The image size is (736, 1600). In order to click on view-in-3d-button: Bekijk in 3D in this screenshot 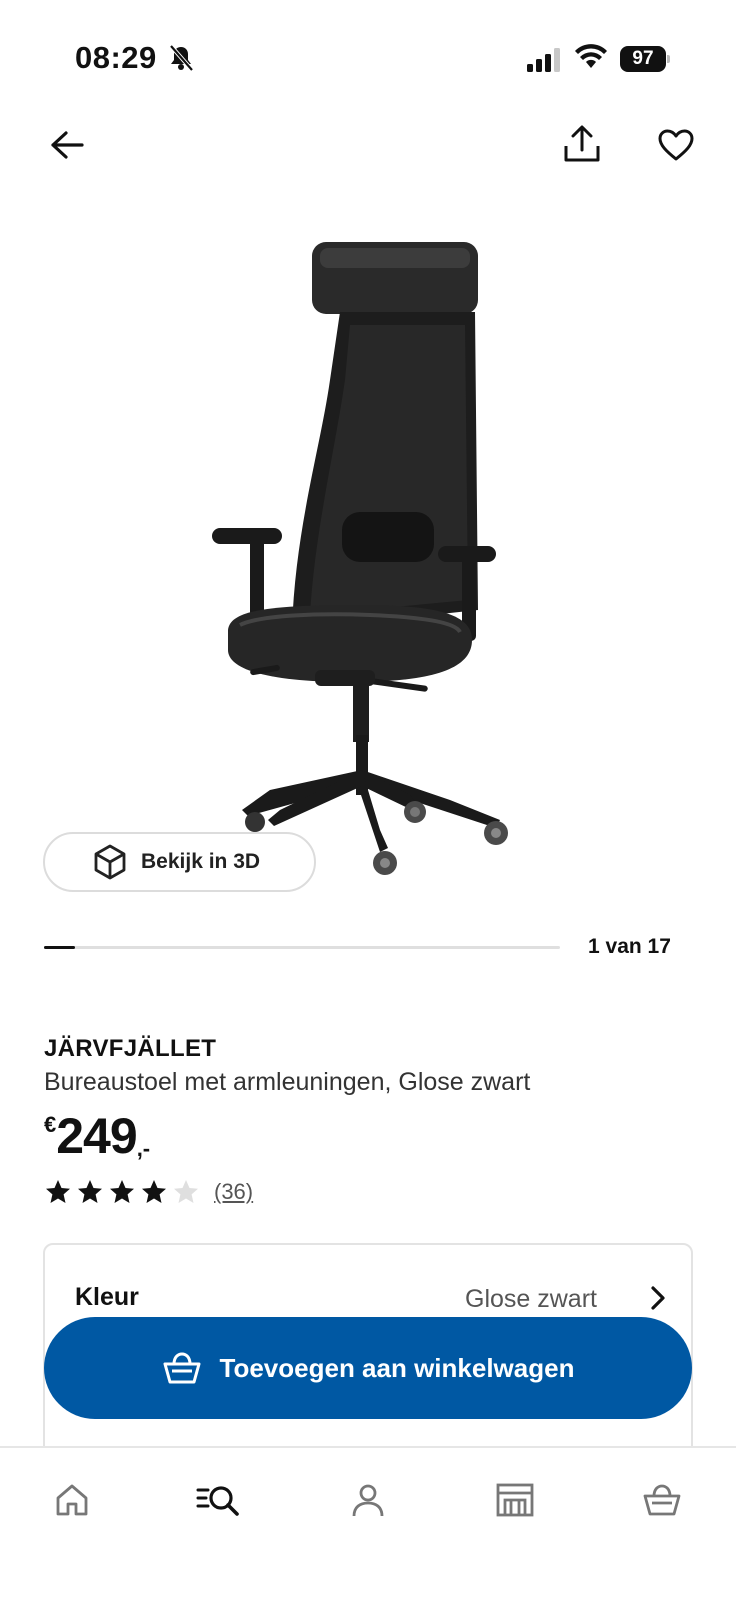, I will do `click(179, 862)`.